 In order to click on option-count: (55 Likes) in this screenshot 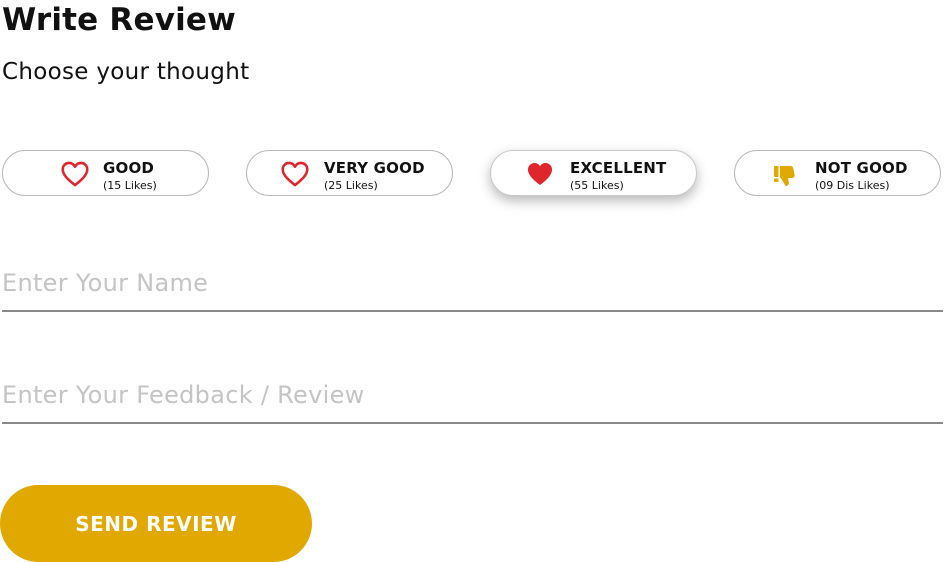, I will do `click(597, 185)`.